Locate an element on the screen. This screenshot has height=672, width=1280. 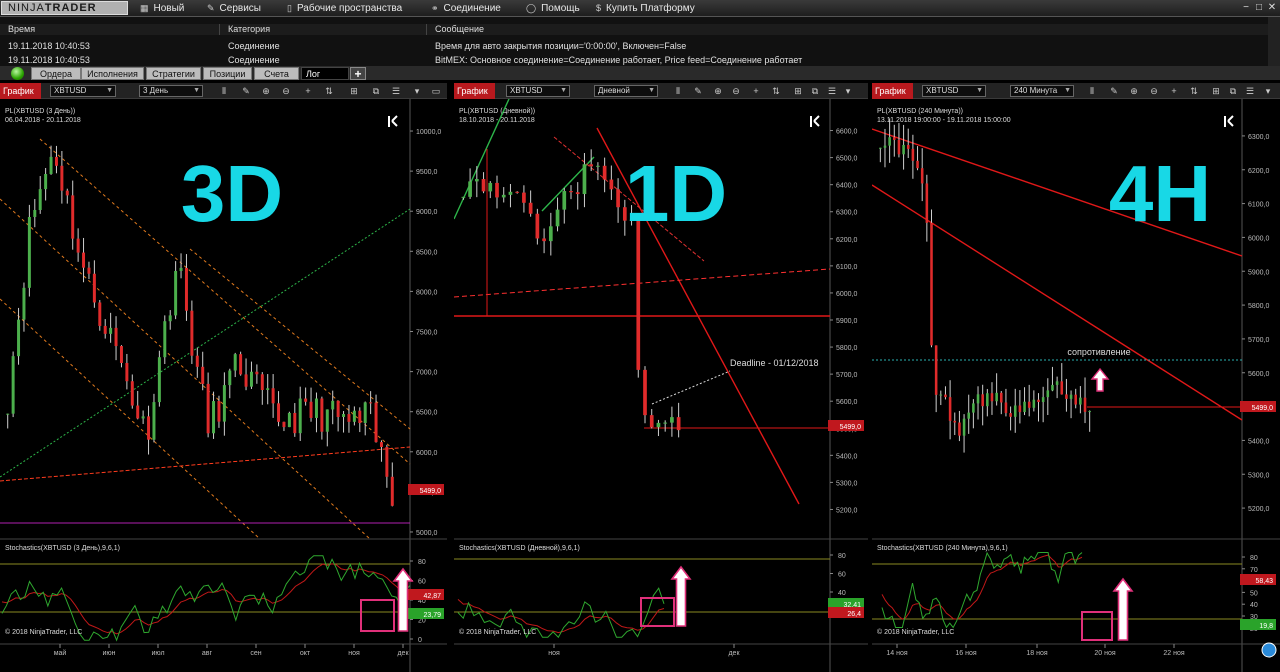
tab-positions: Позиции is located at coordinates (227, 73).